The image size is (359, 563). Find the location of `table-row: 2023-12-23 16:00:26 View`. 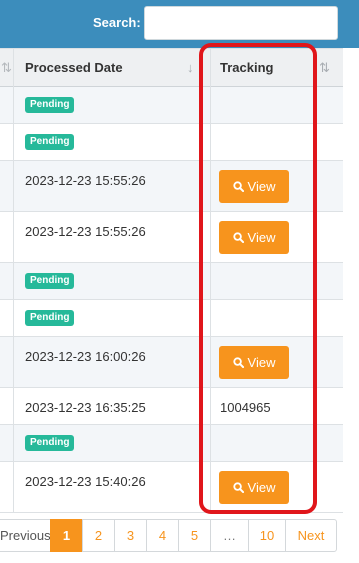

table-row: 2023-12-23 16:00:26 View is located at coordinates (171, 362).